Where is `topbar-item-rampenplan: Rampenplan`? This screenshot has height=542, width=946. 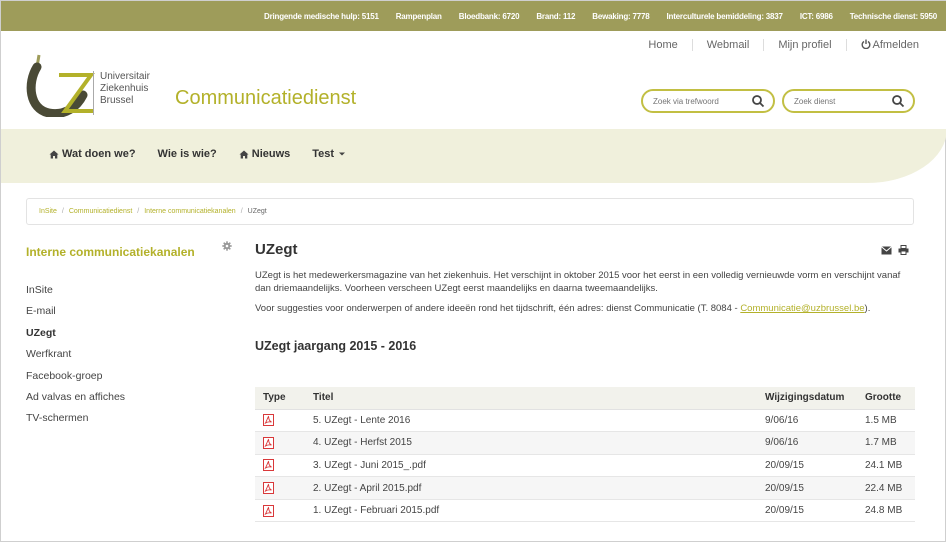 topbar-item-rampenplan: Rampenplan is located at coordinates (419, 16).